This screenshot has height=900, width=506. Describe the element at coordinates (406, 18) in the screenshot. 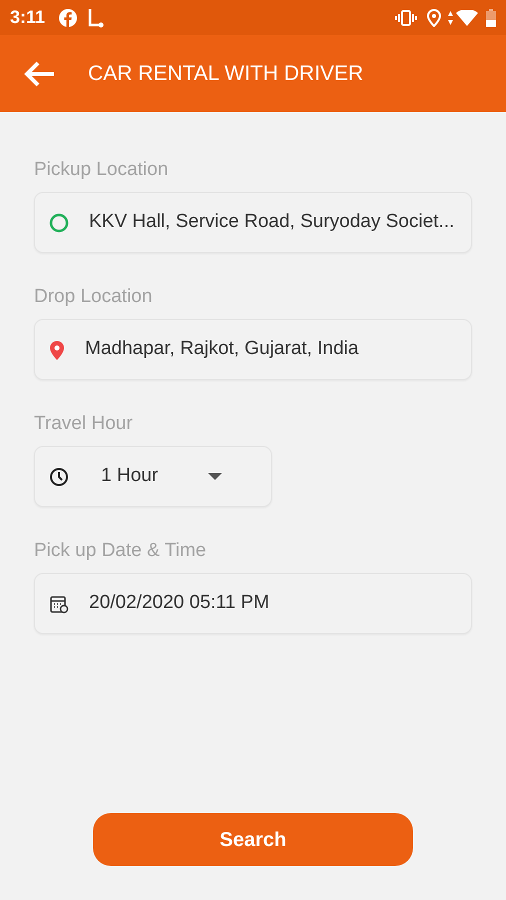

I see `vibrate-icon` at that location.